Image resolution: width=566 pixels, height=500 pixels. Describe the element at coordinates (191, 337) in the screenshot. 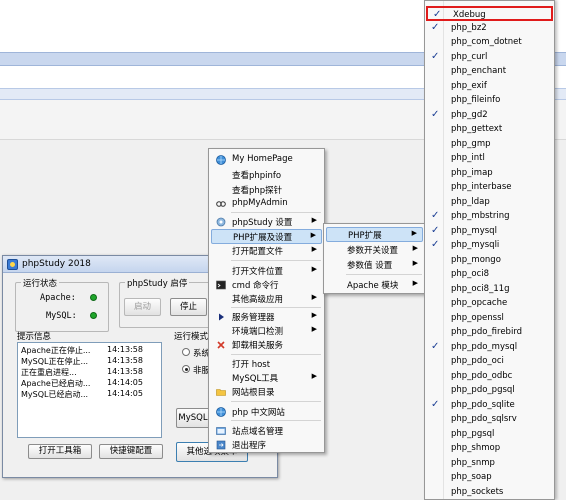

I see `run-mode-label: 运行模式` at that location.